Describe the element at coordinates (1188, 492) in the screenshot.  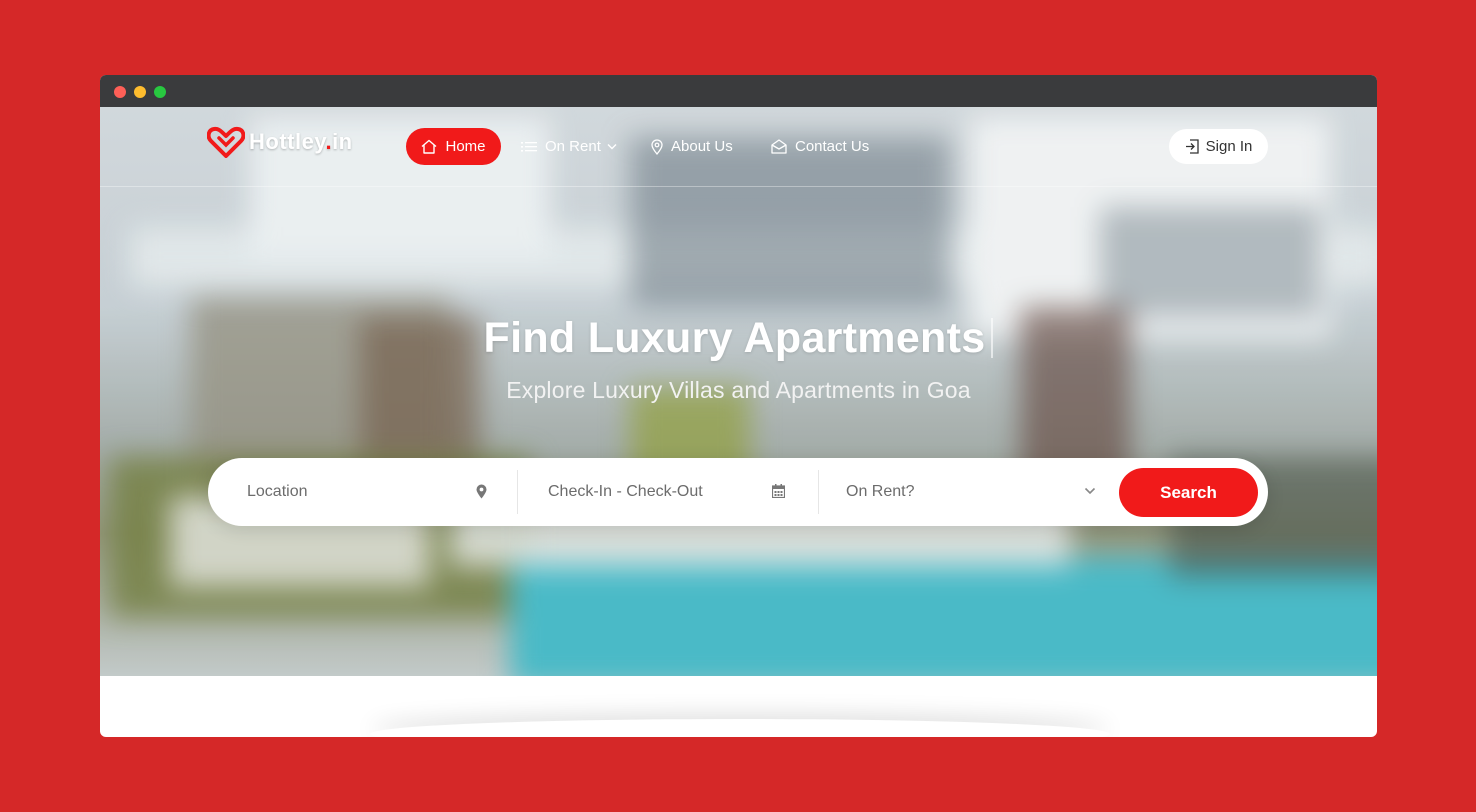
I see `search-button: Search` at that location.